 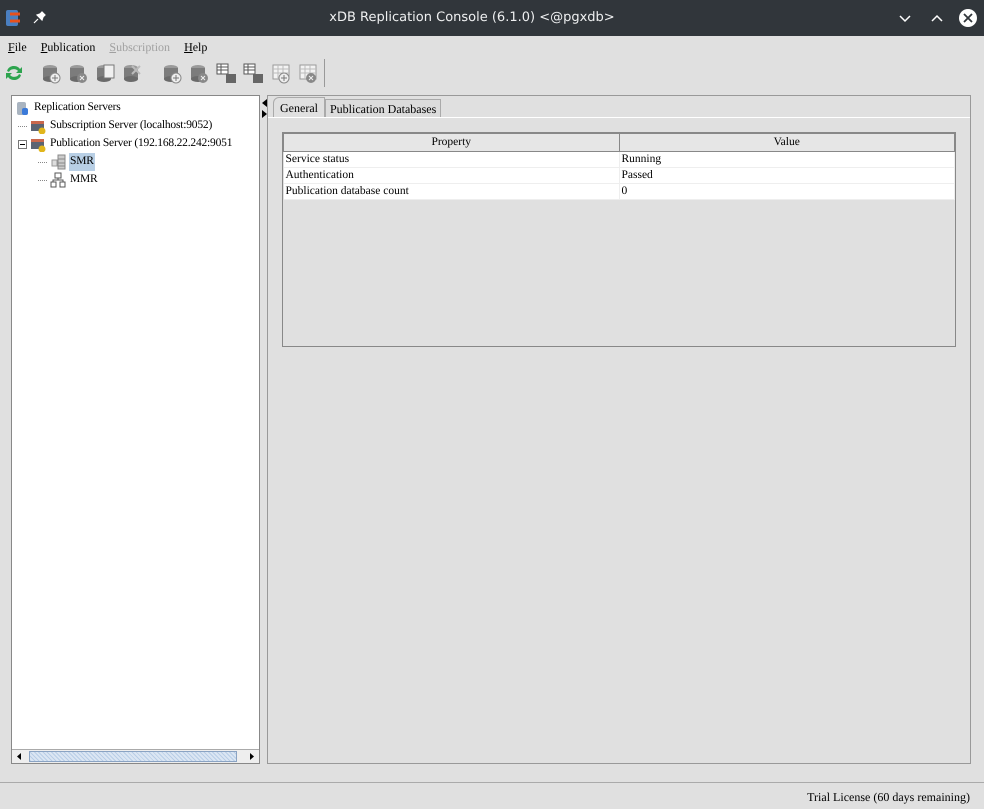 What do you see at coordinates (131, 126) in the screenshot?
I see `tree-item: Subscription Server (localhost:9052)` at bounding box center [131, 126].